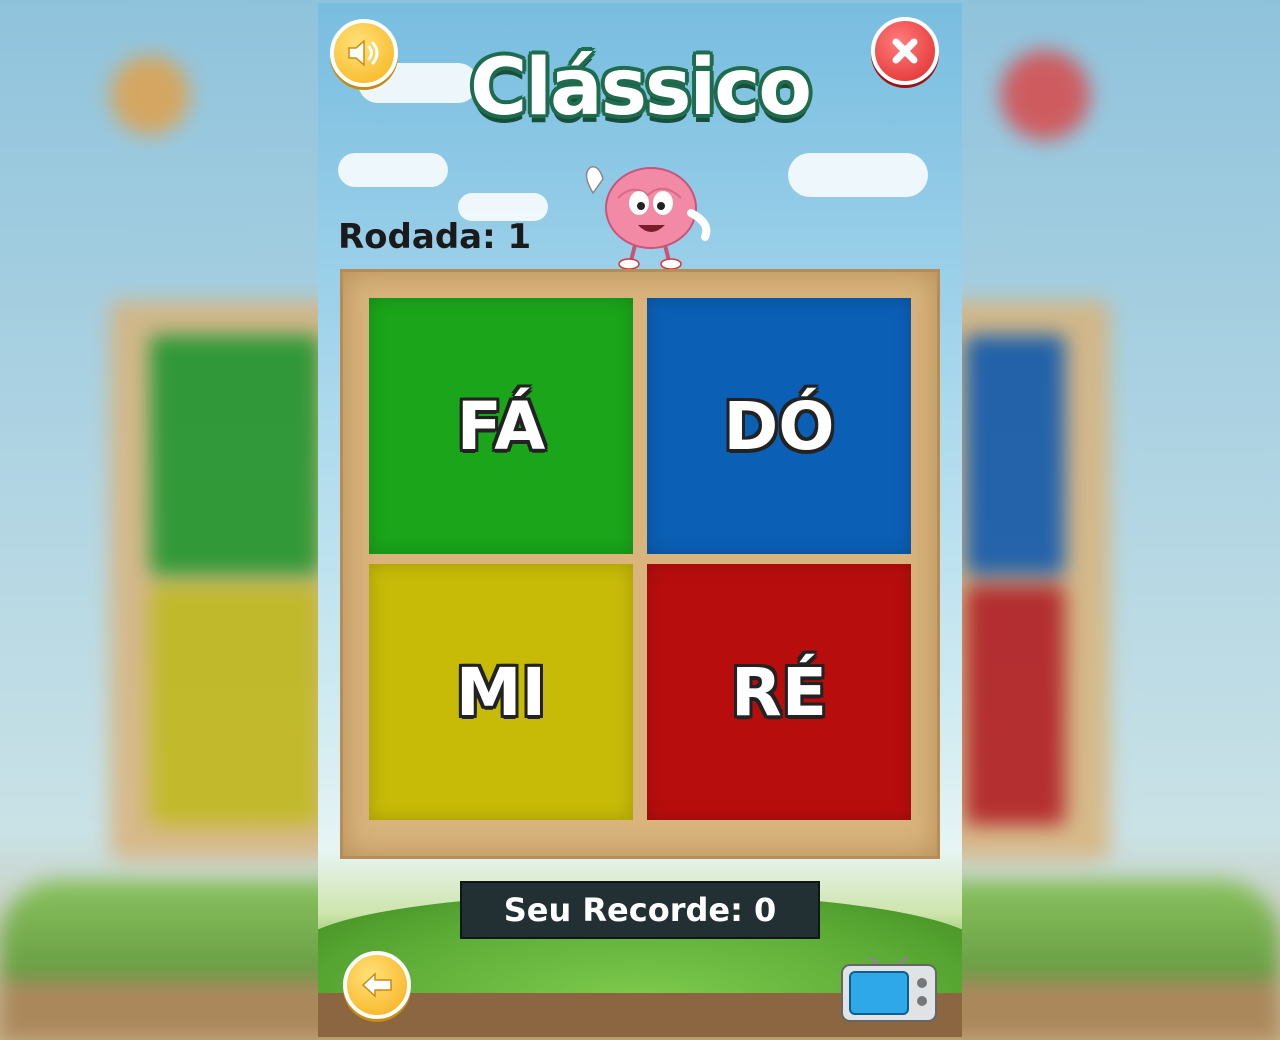 This screenshot has height=1040, width=1280. I want to click on tile-mi: MI, so click(501, 692).